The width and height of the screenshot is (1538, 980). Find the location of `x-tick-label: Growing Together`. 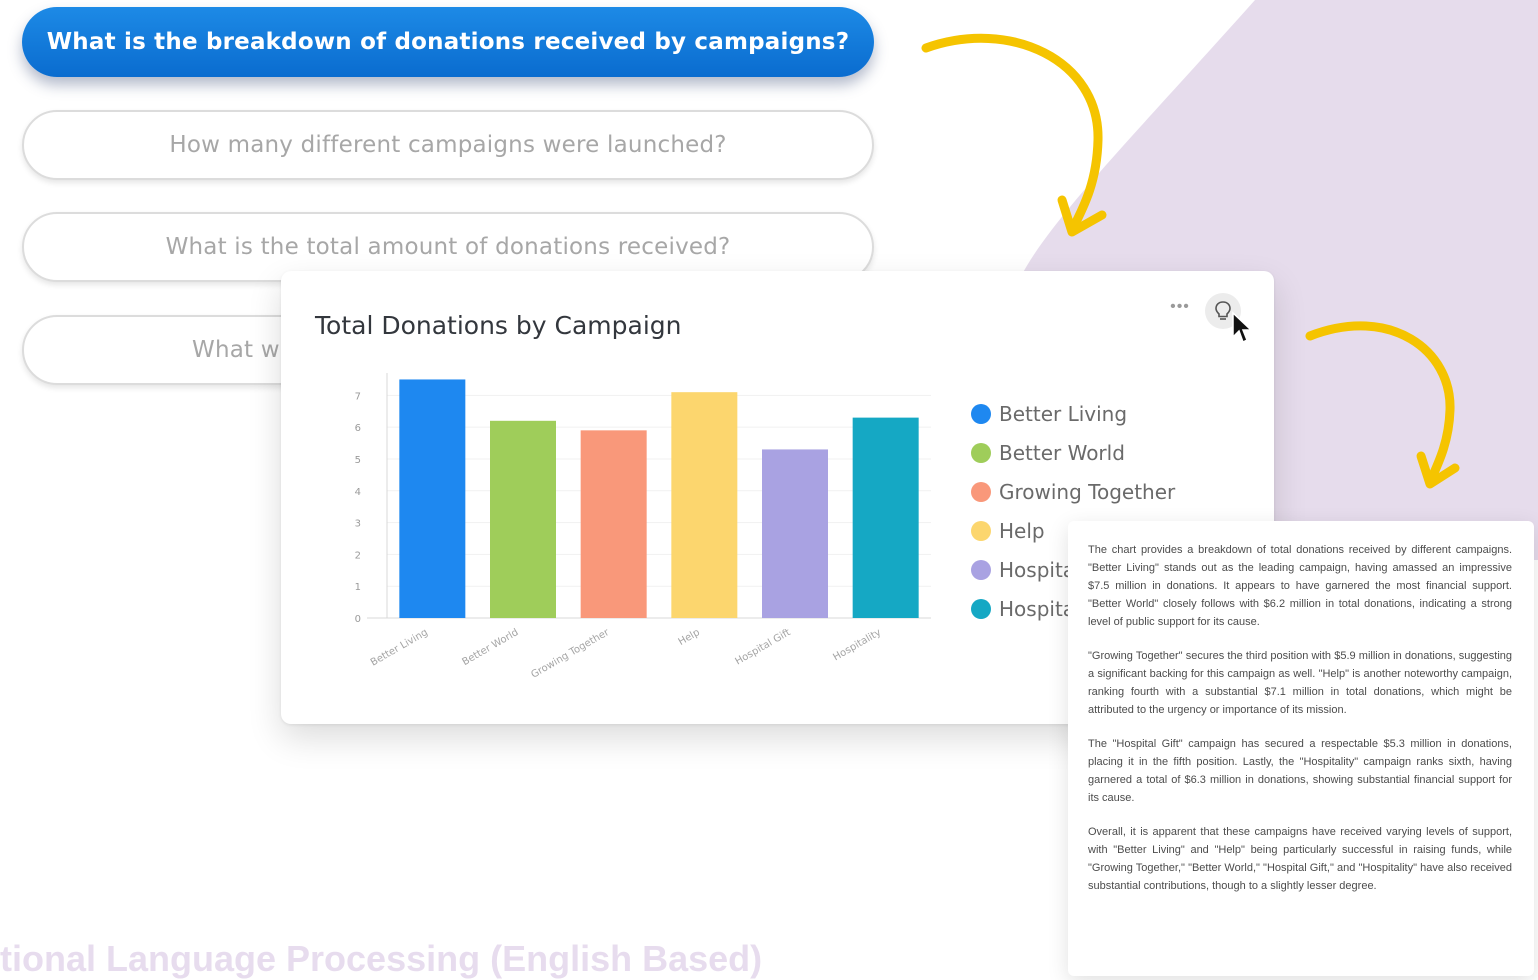

x-tick-label: Growing Together is located at coordinates (570, 654).